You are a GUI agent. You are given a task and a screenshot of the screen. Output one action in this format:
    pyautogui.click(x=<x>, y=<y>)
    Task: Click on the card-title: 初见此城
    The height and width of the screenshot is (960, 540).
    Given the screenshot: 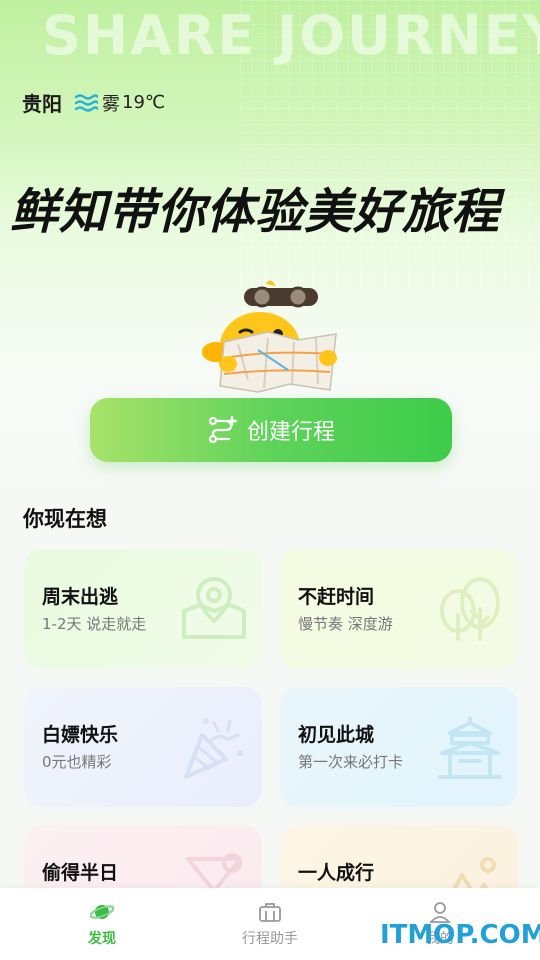 What is the action you would take?
    pyautogui.click(x=336, y=735)
    